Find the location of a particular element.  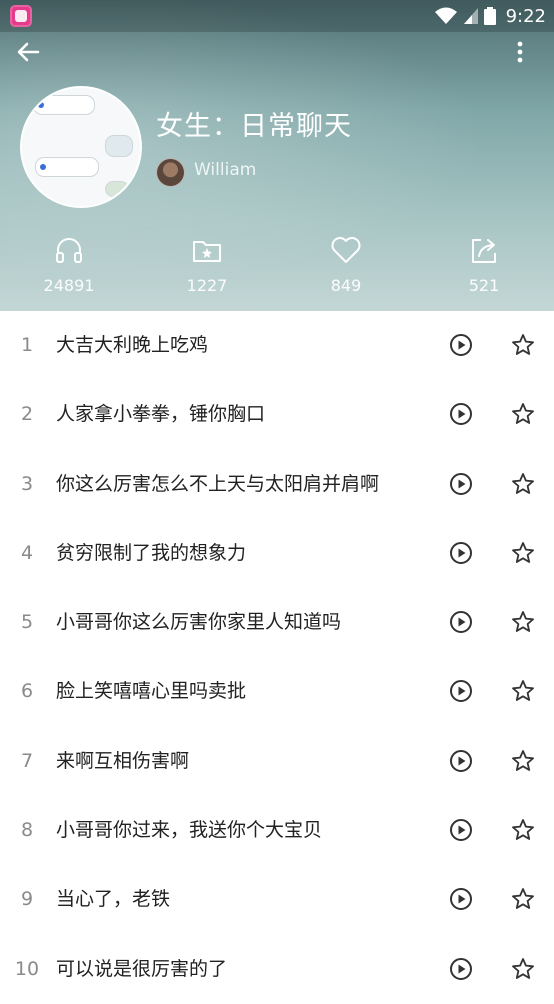

folder-star-icon is located at coordinates (207, 251).